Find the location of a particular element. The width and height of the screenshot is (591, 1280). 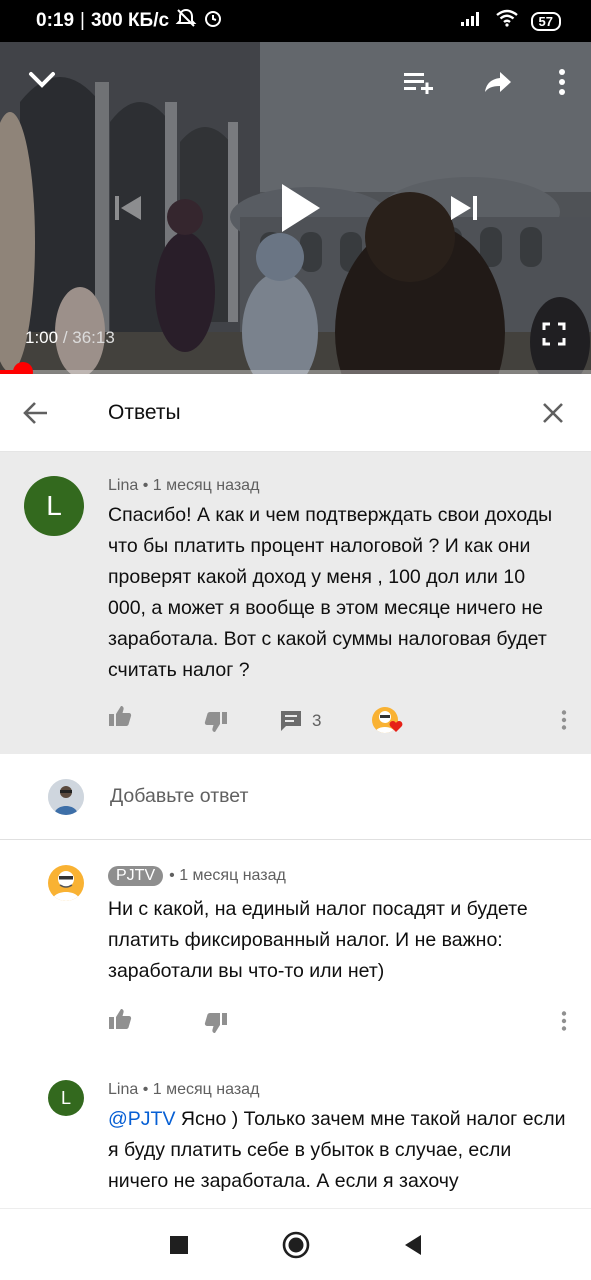

video-duration: 36:13 is located at coordinates (93, 337).